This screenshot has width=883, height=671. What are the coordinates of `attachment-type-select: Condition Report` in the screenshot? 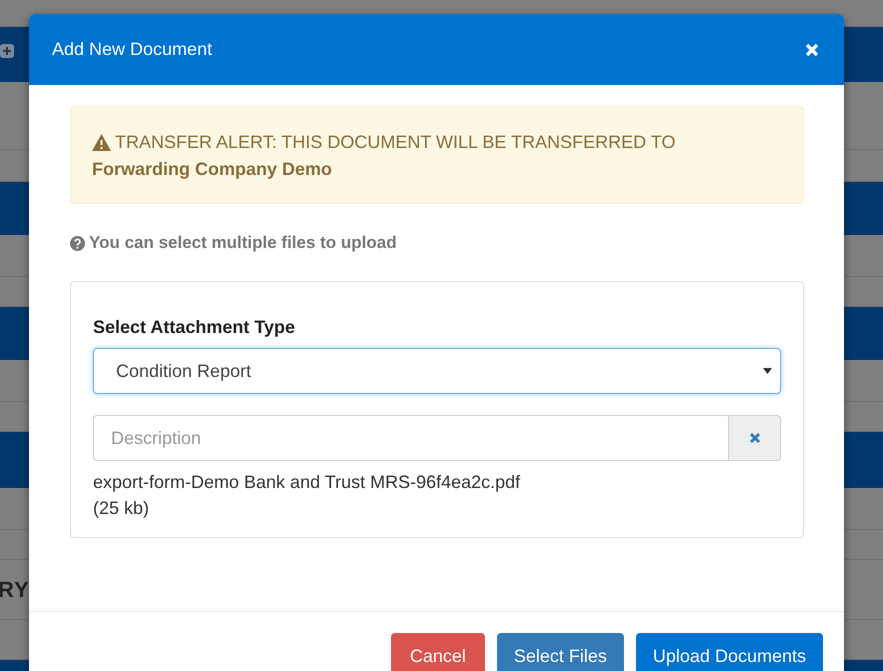 It's located at (437, 371).